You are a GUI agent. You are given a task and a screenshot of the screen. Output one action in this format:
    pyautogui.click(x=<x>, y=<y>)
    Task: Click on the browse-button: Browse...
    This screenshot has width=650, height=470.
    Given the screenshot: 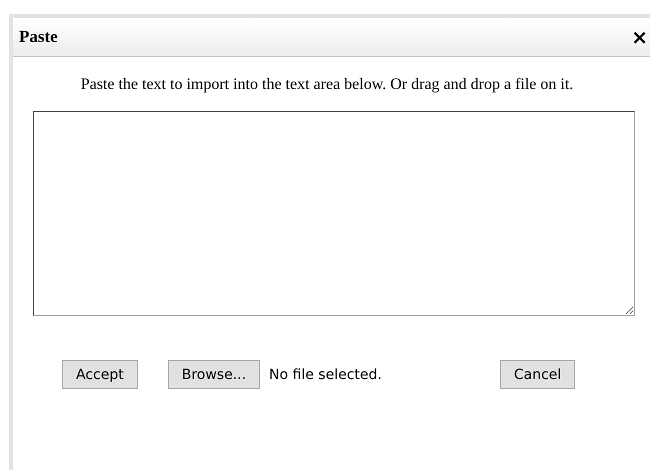 What is the action you would take?
    pyautogui.click(x=214, y=374)
    